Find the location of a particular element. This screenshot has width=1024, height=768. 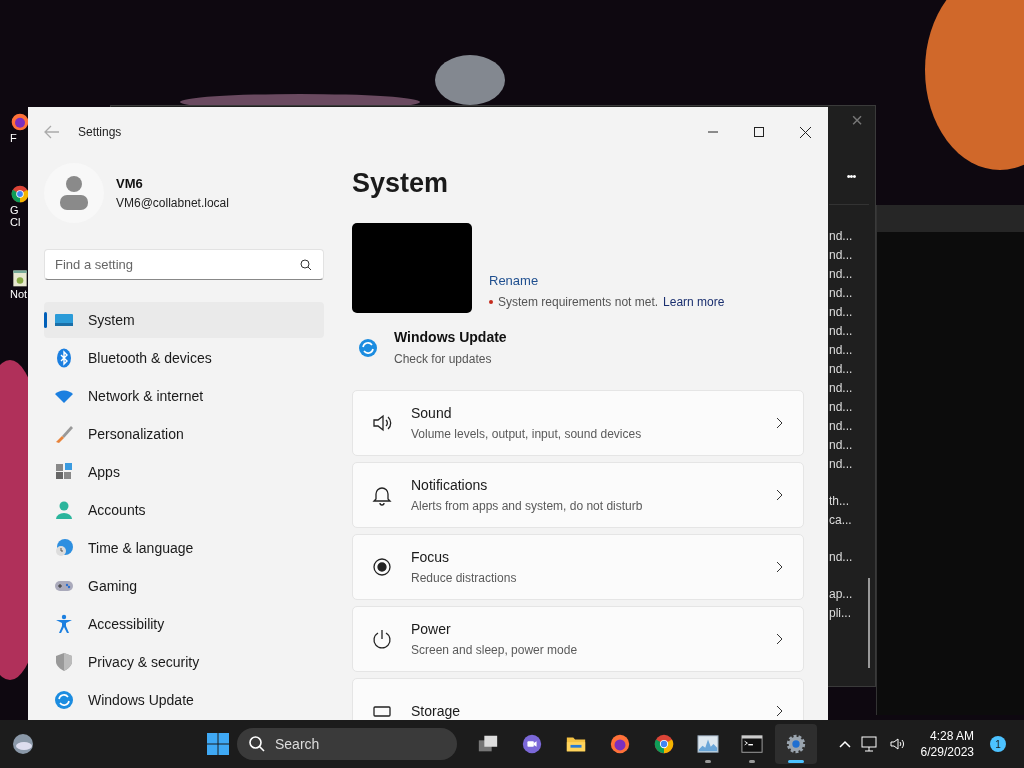

shield-icon is located at coordinates (64, 662).